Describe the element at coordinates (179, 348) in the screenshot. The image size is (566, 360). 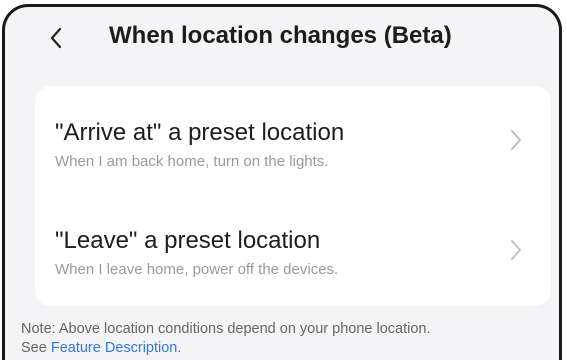
I see `note-period: .` at that location.